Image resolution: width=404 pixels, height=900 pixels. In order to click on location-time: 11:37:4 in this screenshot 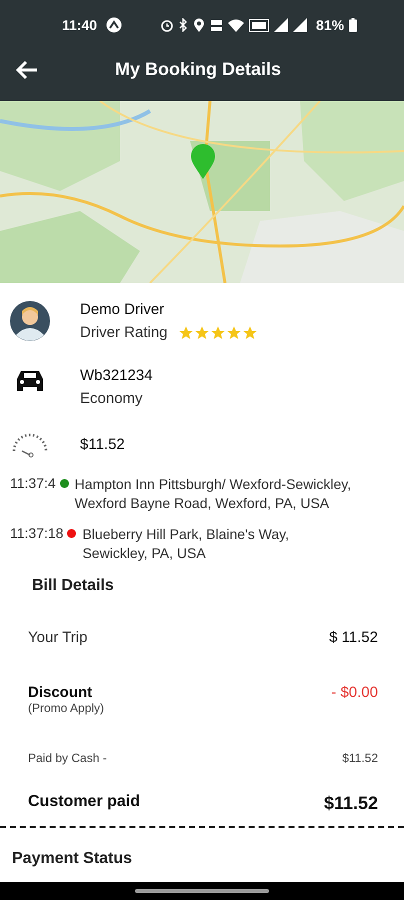, I will do `click(33, 483)`.